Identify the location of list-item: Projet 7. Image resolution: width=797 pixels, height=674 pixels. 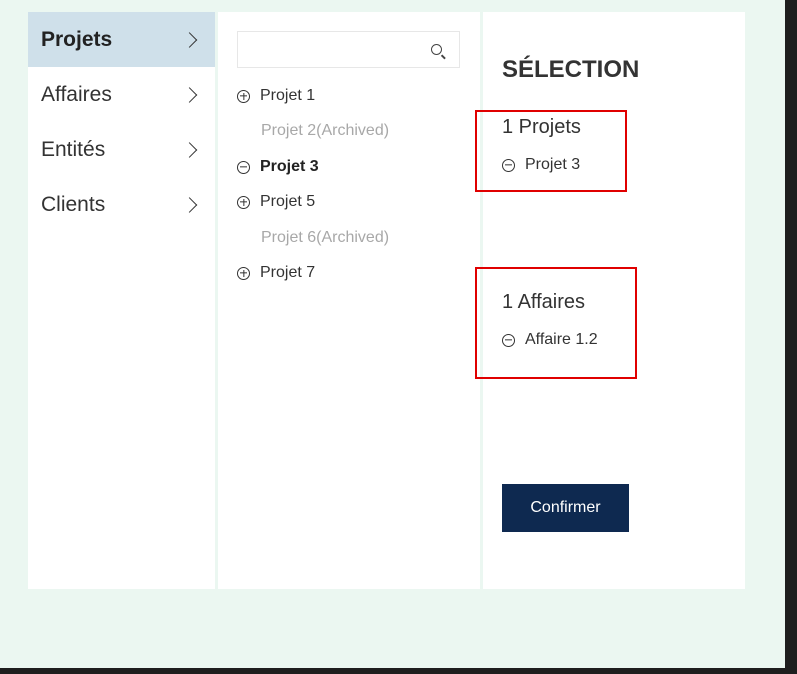
(276, 273).